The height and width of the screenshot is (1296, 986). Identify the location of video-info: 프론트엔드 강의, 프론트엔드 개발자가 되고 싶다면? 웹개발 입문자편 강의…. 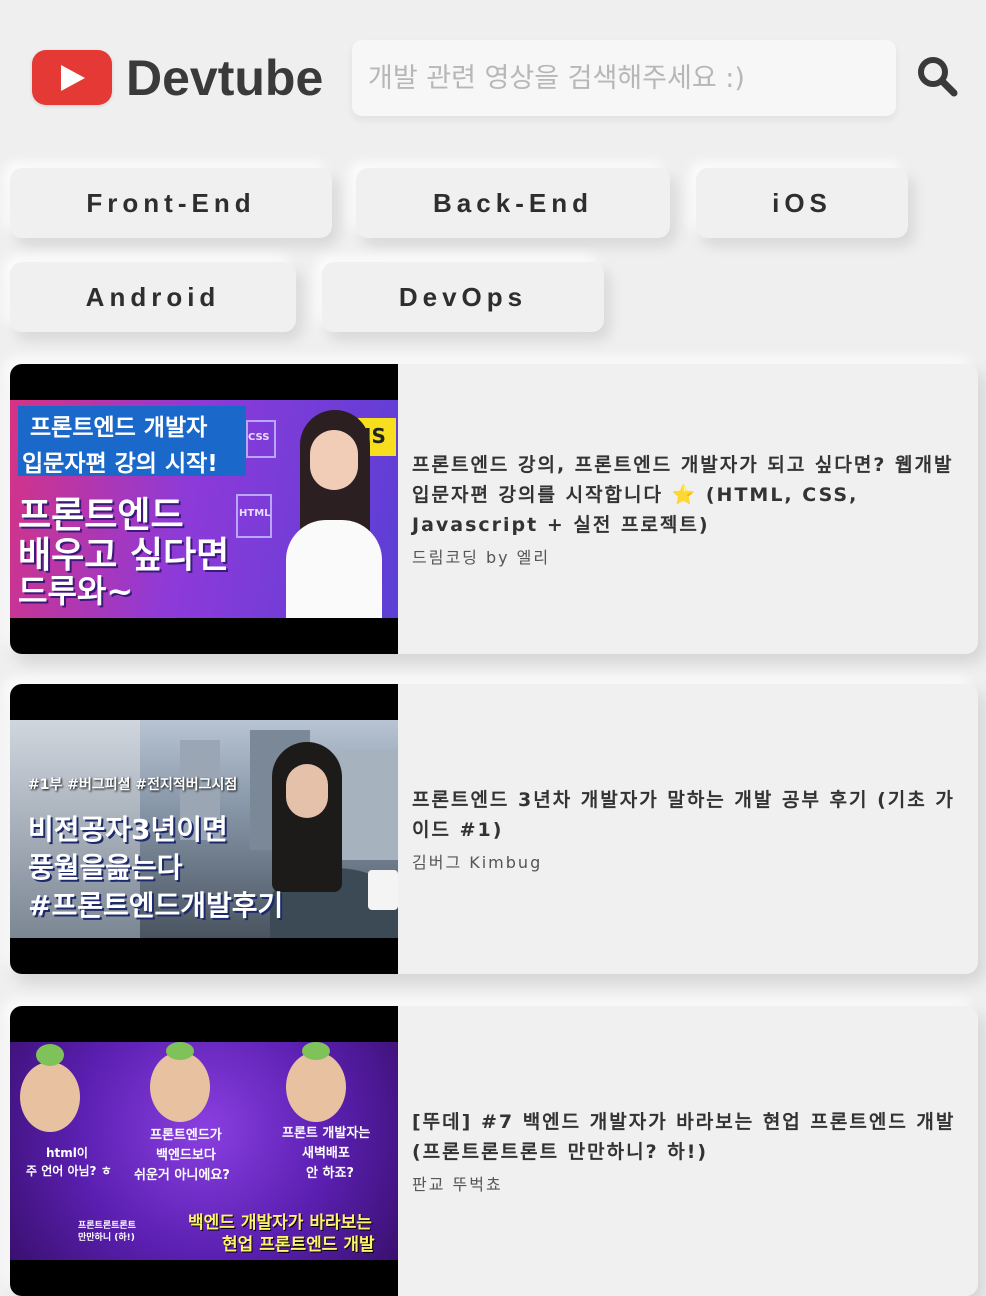
(690, 509).